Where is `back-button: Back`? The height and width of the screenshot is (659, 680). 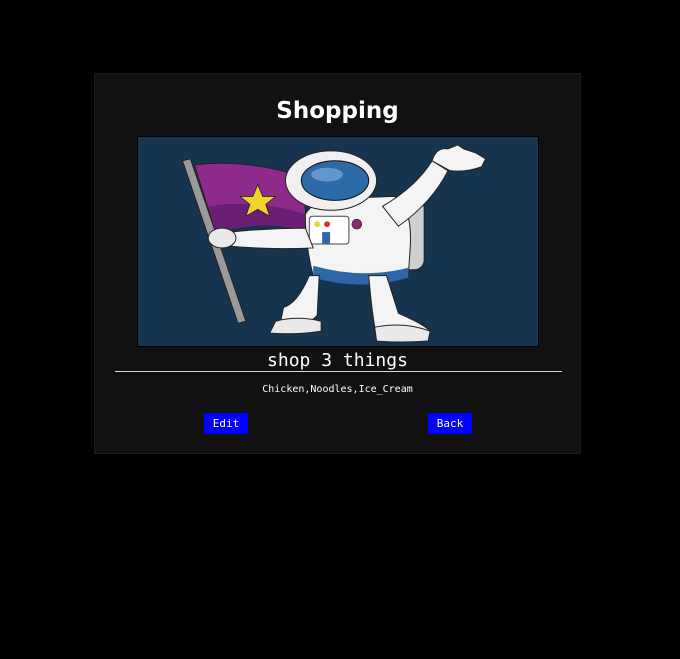 back-button: Back is located at coordinates (450, 423).